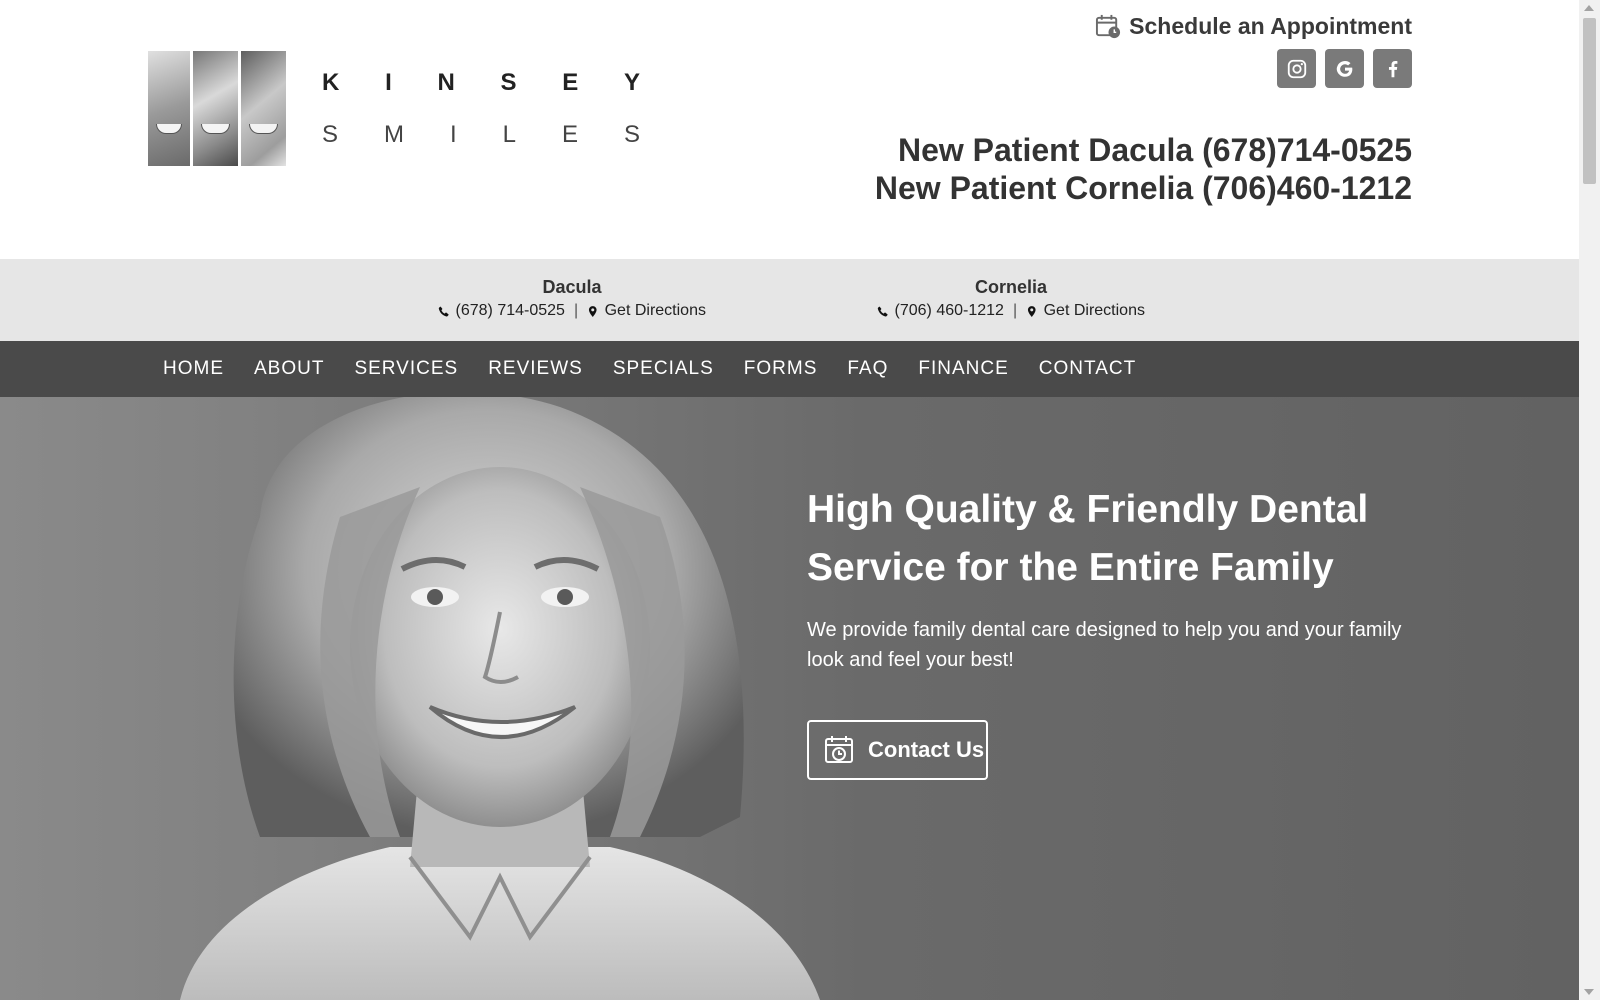 The width and height of the screenshot is (1600, 1000). What do you see at coordinates (1589, 500) in the screenshot?
I see `page-scrollbar` at bounding box center [1589, 500].